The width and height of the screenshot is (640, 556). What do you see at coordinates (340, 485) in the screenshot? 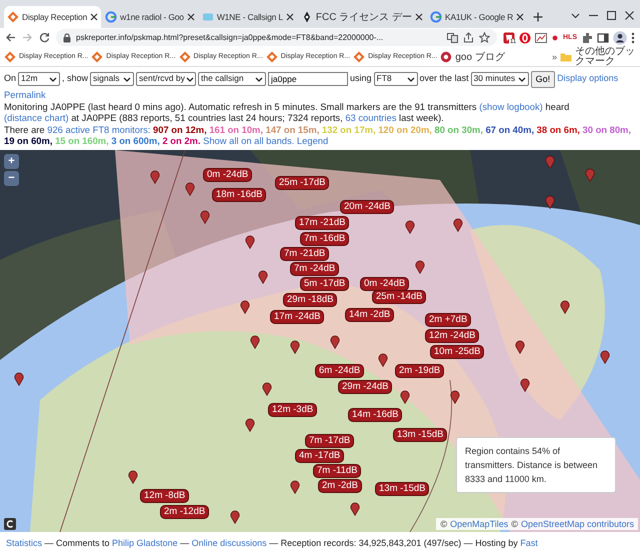
I see `signal-label: 2m -2dB` at bounding box center [340, 485].